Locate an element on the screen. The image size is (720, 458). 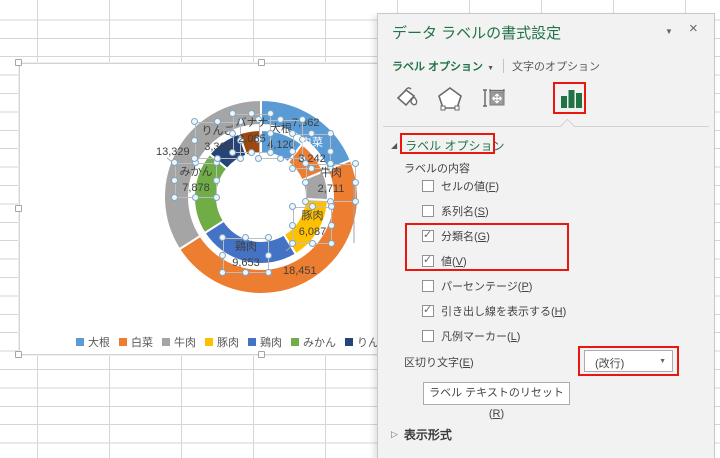
data-label-group-total: 13,329 is located at coordinates (173, 152).